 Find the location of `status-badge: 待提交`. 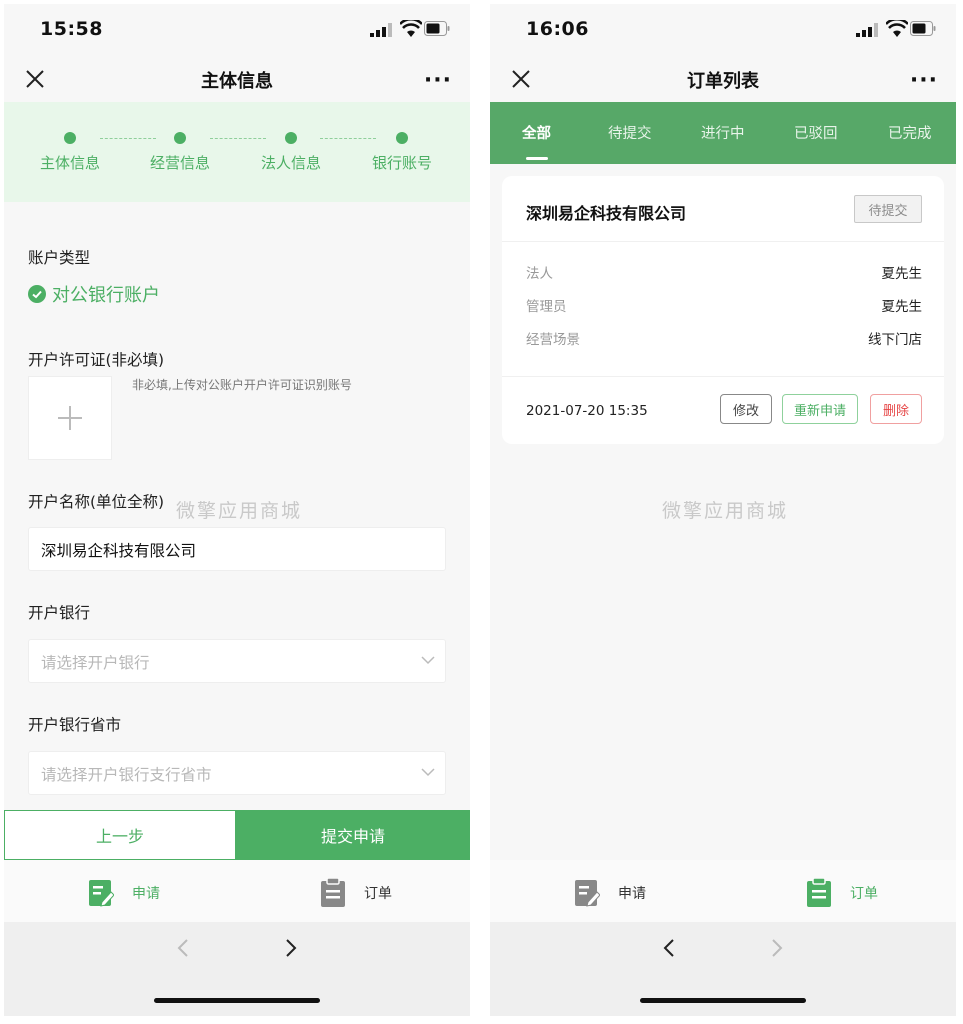

status-badge: 待提交 is located at coordinates (888, 209).